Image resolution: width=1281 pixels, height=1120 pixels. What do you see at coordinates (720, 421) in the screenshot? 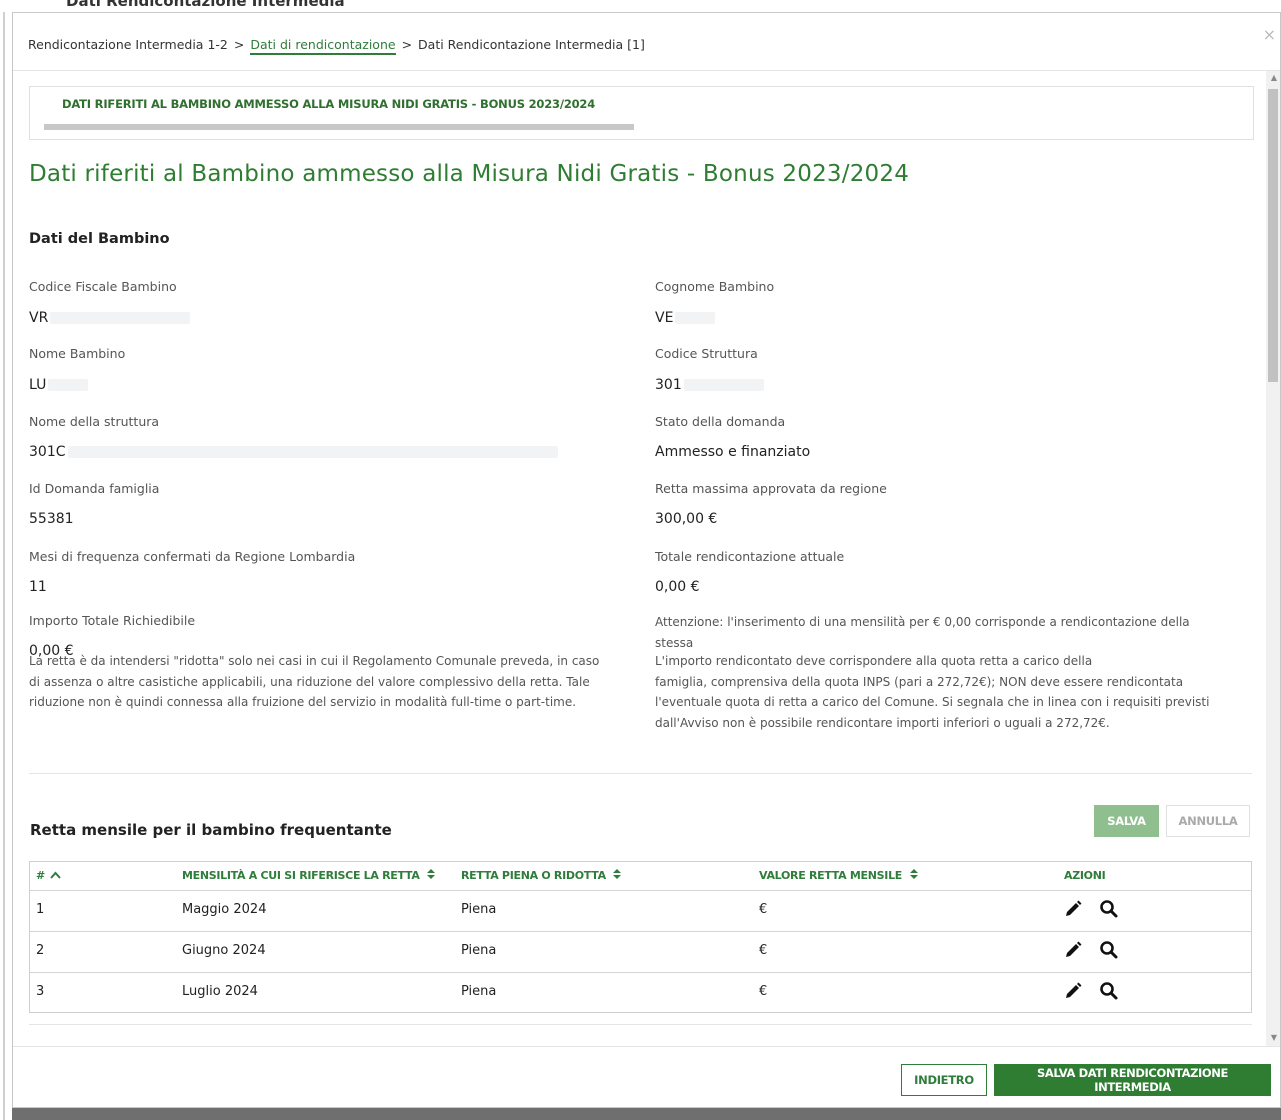
I see `stato-domanda-label: Stato della domanda` at bounding box center [720, 421].